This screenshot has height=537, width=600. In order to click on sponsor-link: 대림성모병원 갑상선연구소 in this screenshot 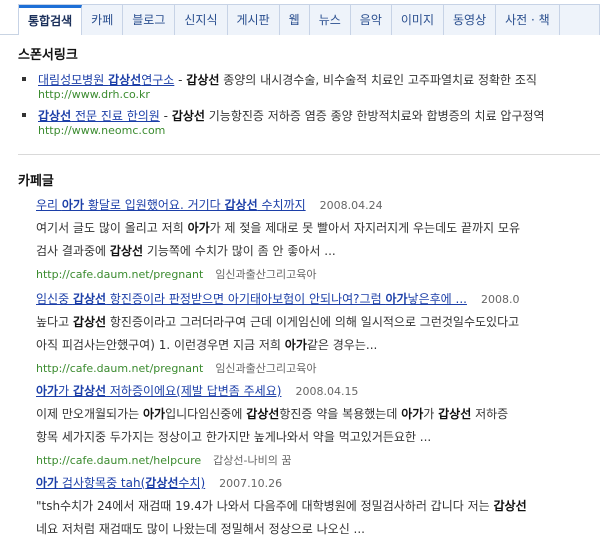, I will do `click(106, 80)`.